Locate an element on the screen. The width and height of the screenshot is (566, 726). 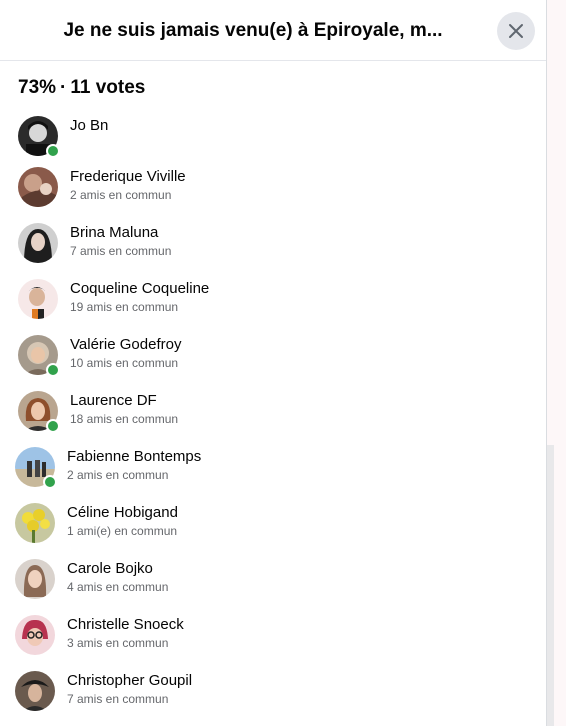
vote-count: 11 votes is located at coordinates (108, 87).